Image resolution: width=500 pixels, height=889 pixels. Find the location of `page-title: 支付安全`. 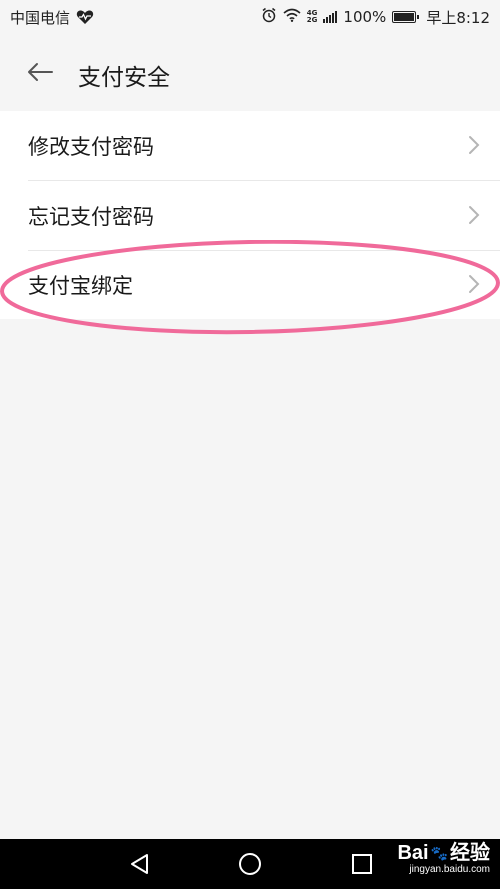

page-title: 支付安全 is located at coordinates (124, 78).